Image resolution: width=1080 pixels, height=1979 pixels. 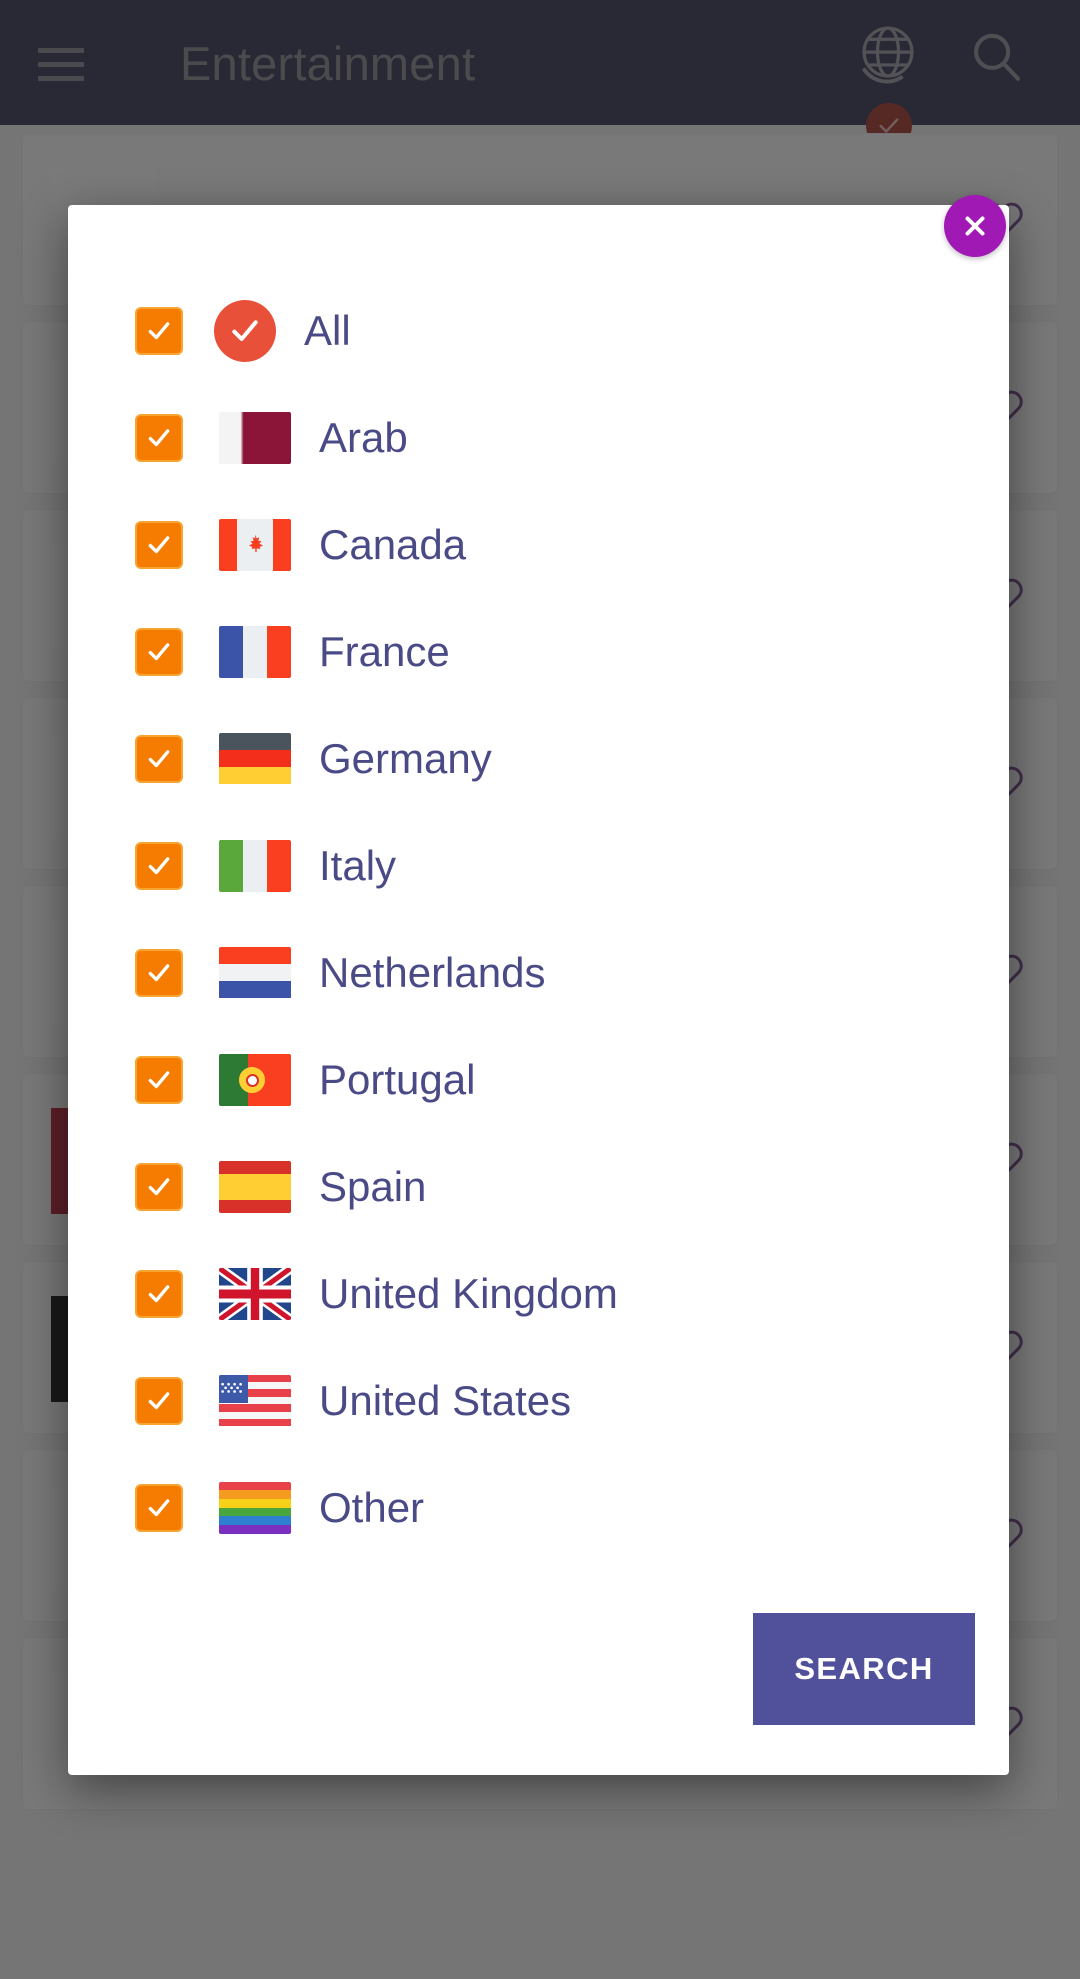 What do you see at coordinates (538, 1186) in the screenshot?
I see `country-row: Spain` at bounding box center [538, 1186].